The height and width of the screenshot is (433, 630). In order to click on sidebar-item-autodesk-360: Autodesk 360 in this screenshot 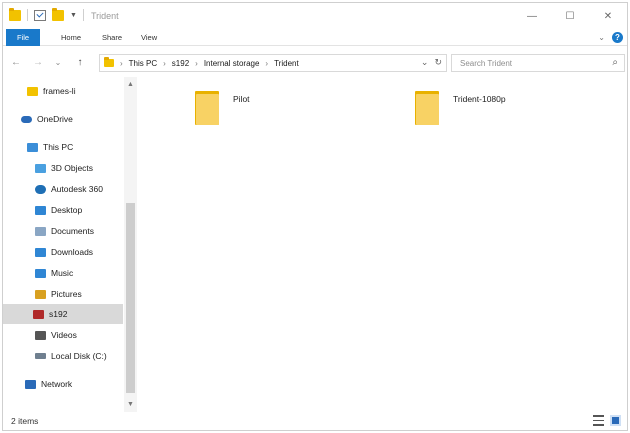, I will do `click(69, 189)`.